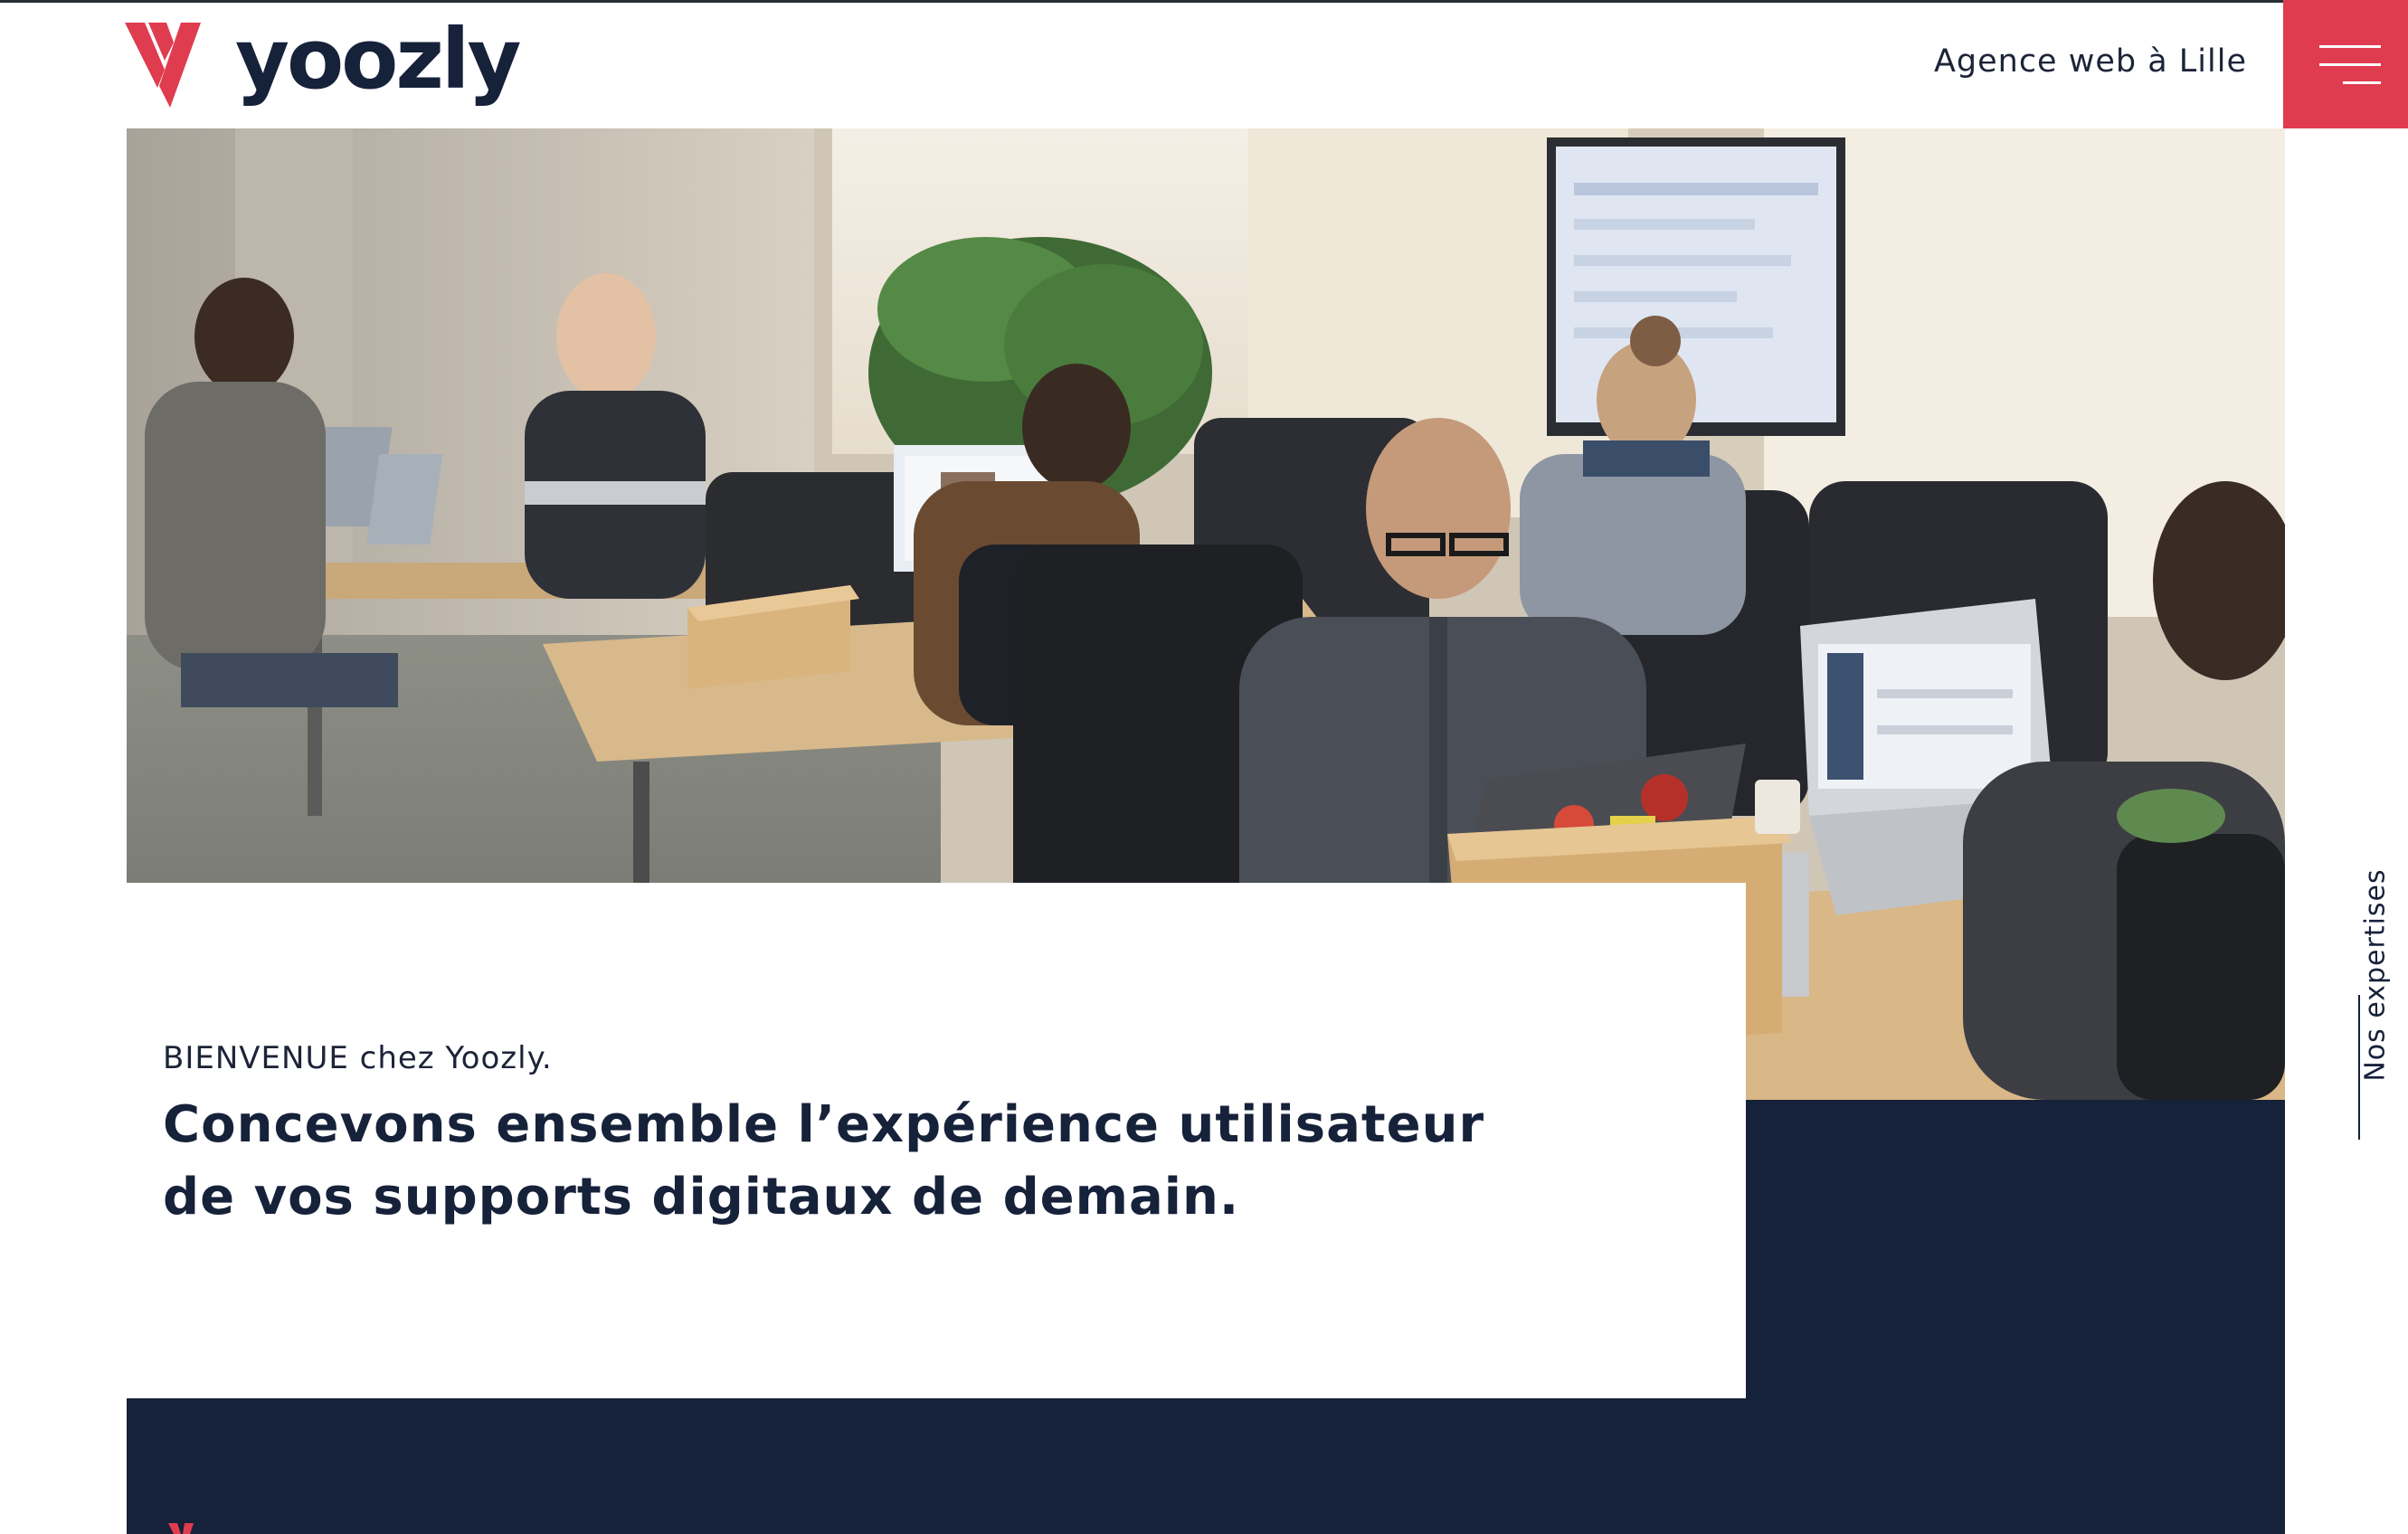 The height and width of the screenshot is (1534, 2408). Describe the element at coordinates (1206, 1466) in the screenshot. I see `dark-section` at that location.